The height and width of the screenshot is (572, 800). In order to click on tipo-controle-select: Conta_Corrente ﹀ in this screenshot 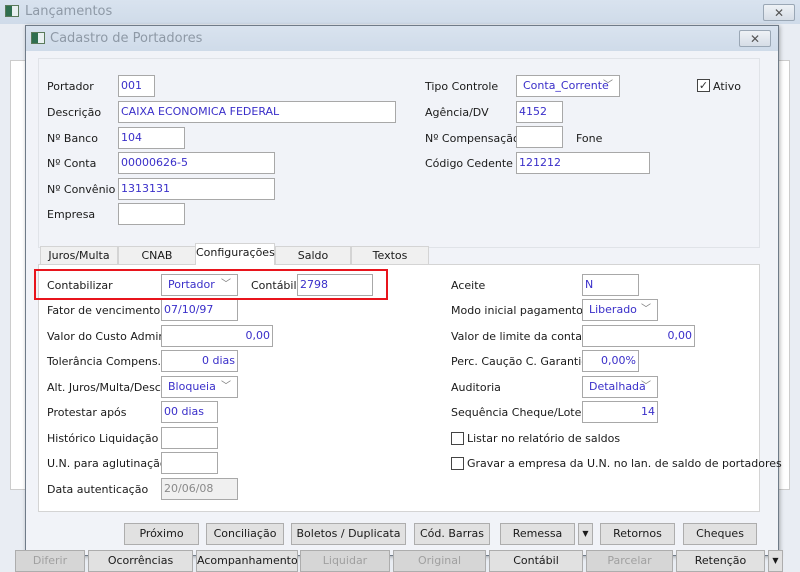, I will do `click(568, 86)`.